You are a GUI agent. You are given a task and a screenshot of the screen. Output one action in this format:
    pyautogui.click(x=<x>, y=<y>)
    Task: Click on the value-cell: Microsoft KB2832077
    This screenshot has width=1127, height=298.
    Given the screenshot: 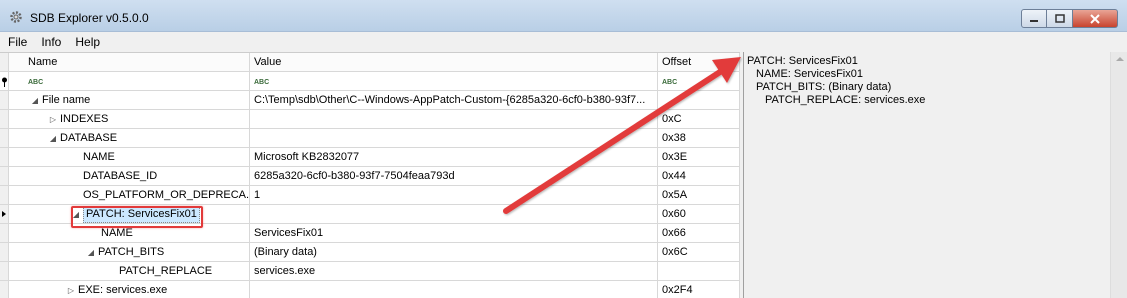 What is the action you would take?
    pyautogui.click(x=454, y=157)
    